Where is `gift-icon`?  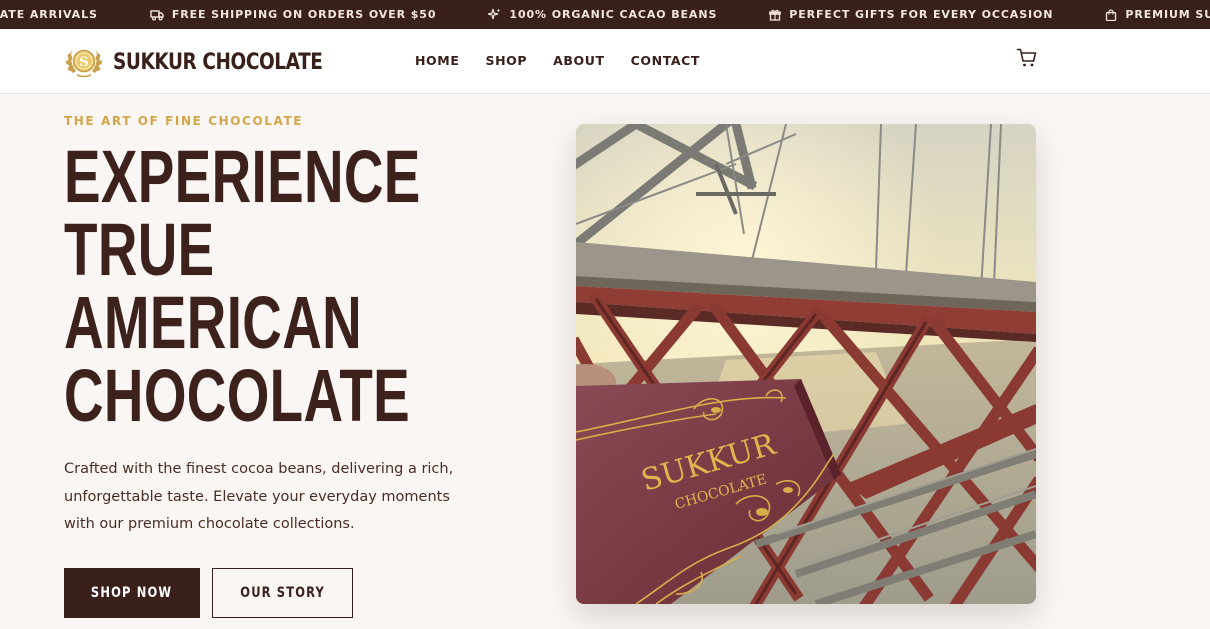
gift-icon is located at coordinates (779, 15).